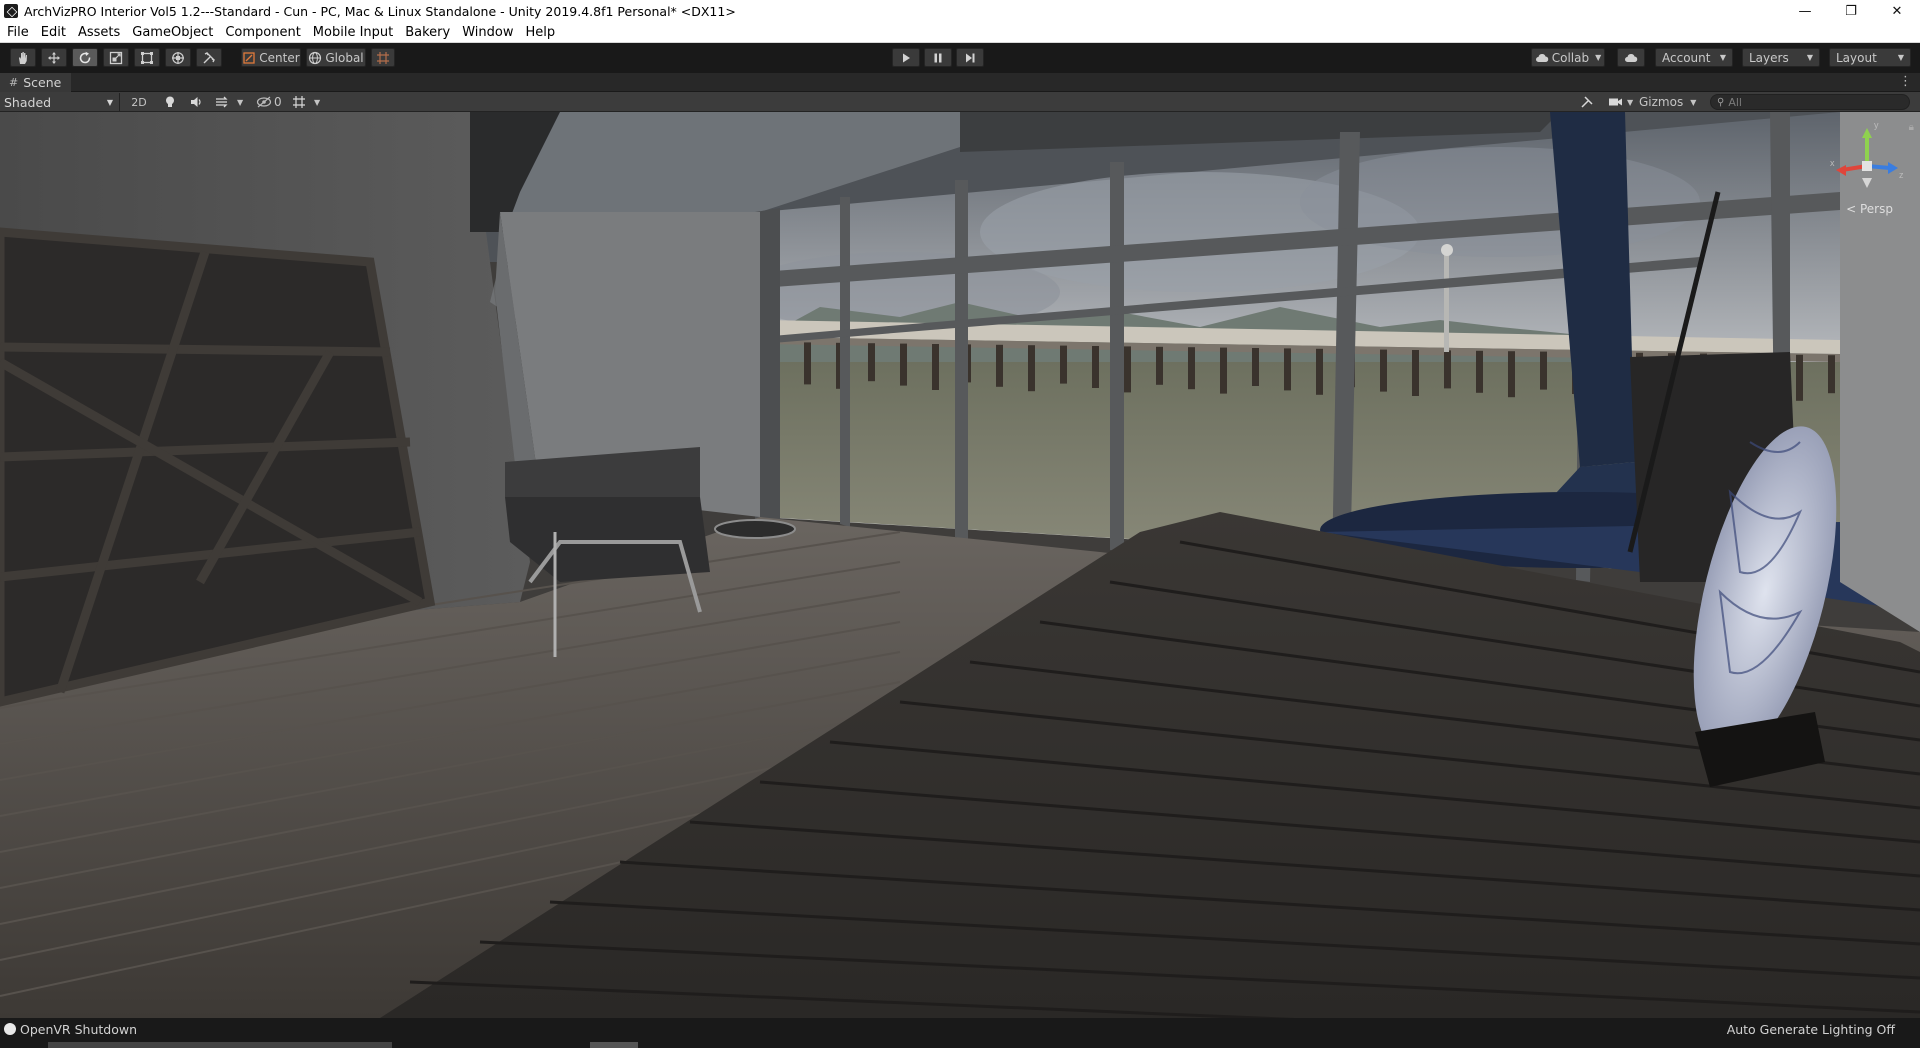 Image resolution: width=1920 pixels, height=1048 pixels. I want to click on grid-icon: #, so click(14, 82).